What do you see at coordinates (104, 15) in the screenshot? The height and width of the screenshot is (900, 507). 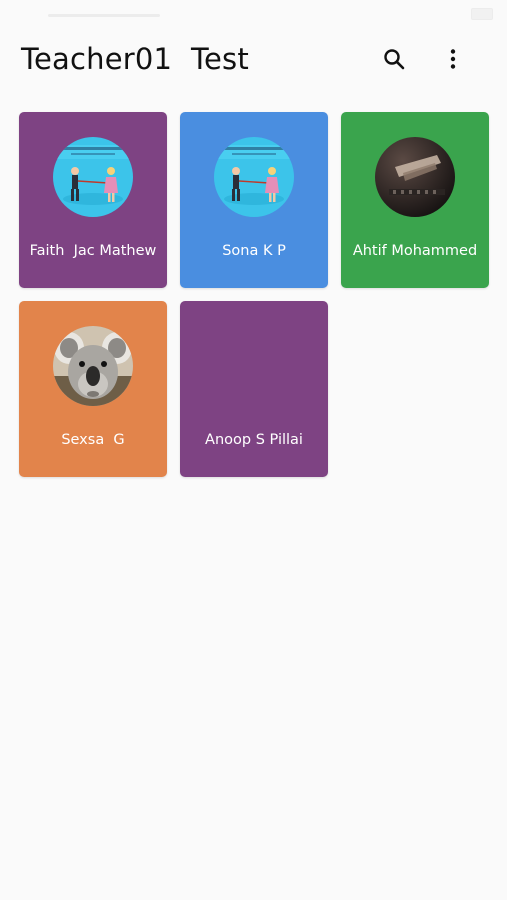 I see `status-indicator` at bounding box center [104, 15].